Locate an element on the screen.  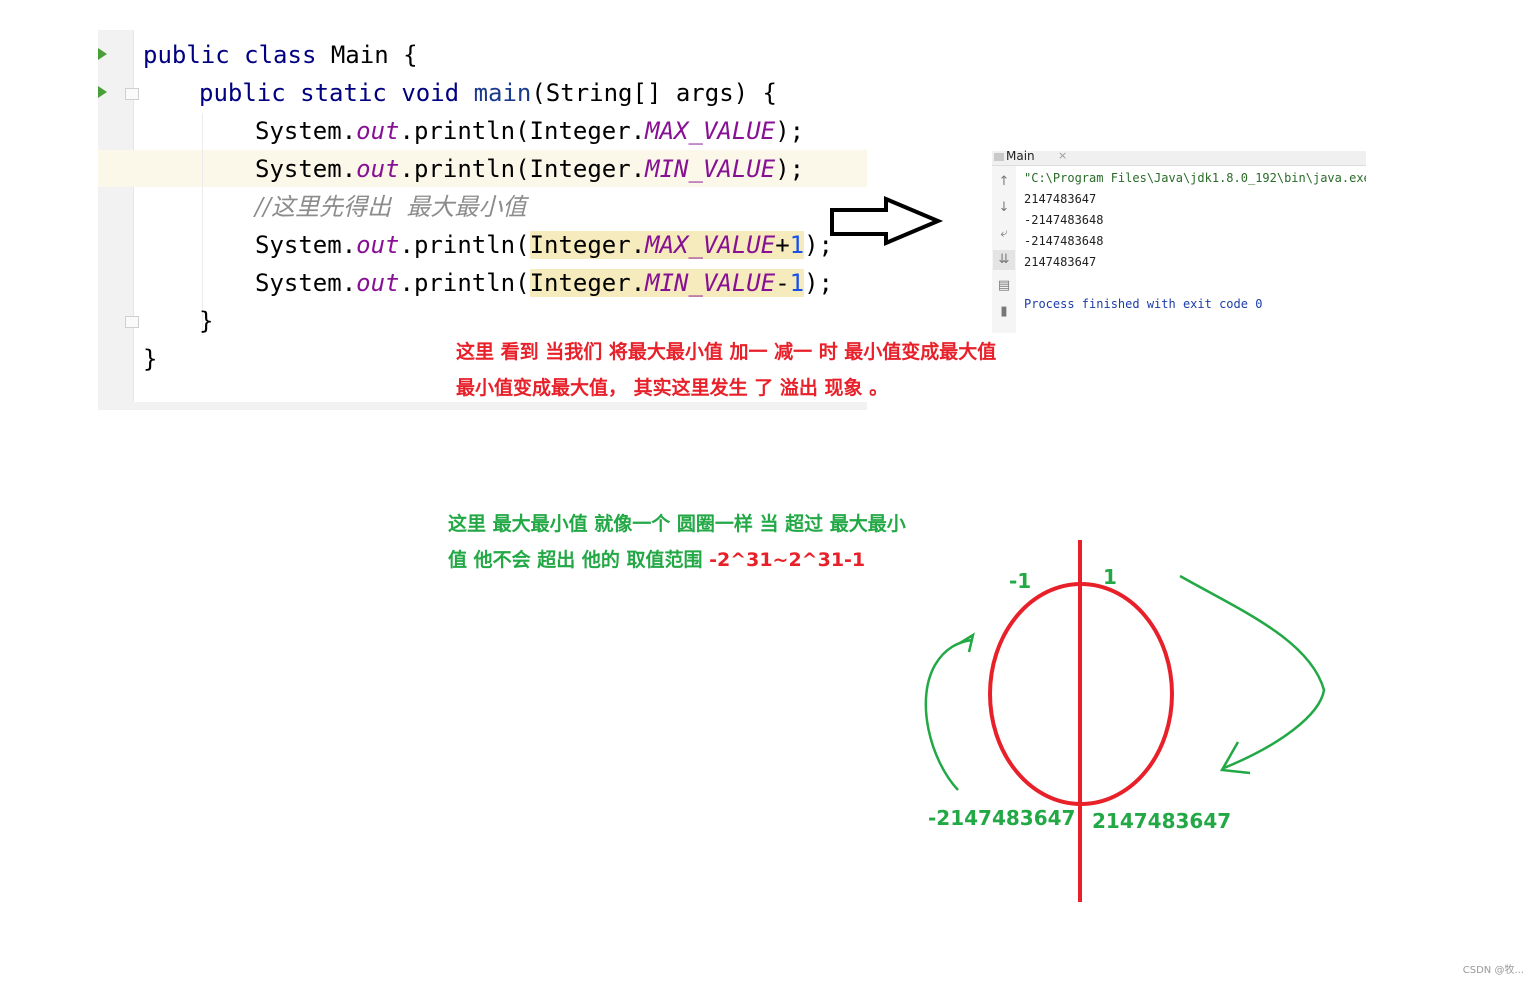
annotation-range: -2^31~2^31-1 is located at coordinates (787, 560).